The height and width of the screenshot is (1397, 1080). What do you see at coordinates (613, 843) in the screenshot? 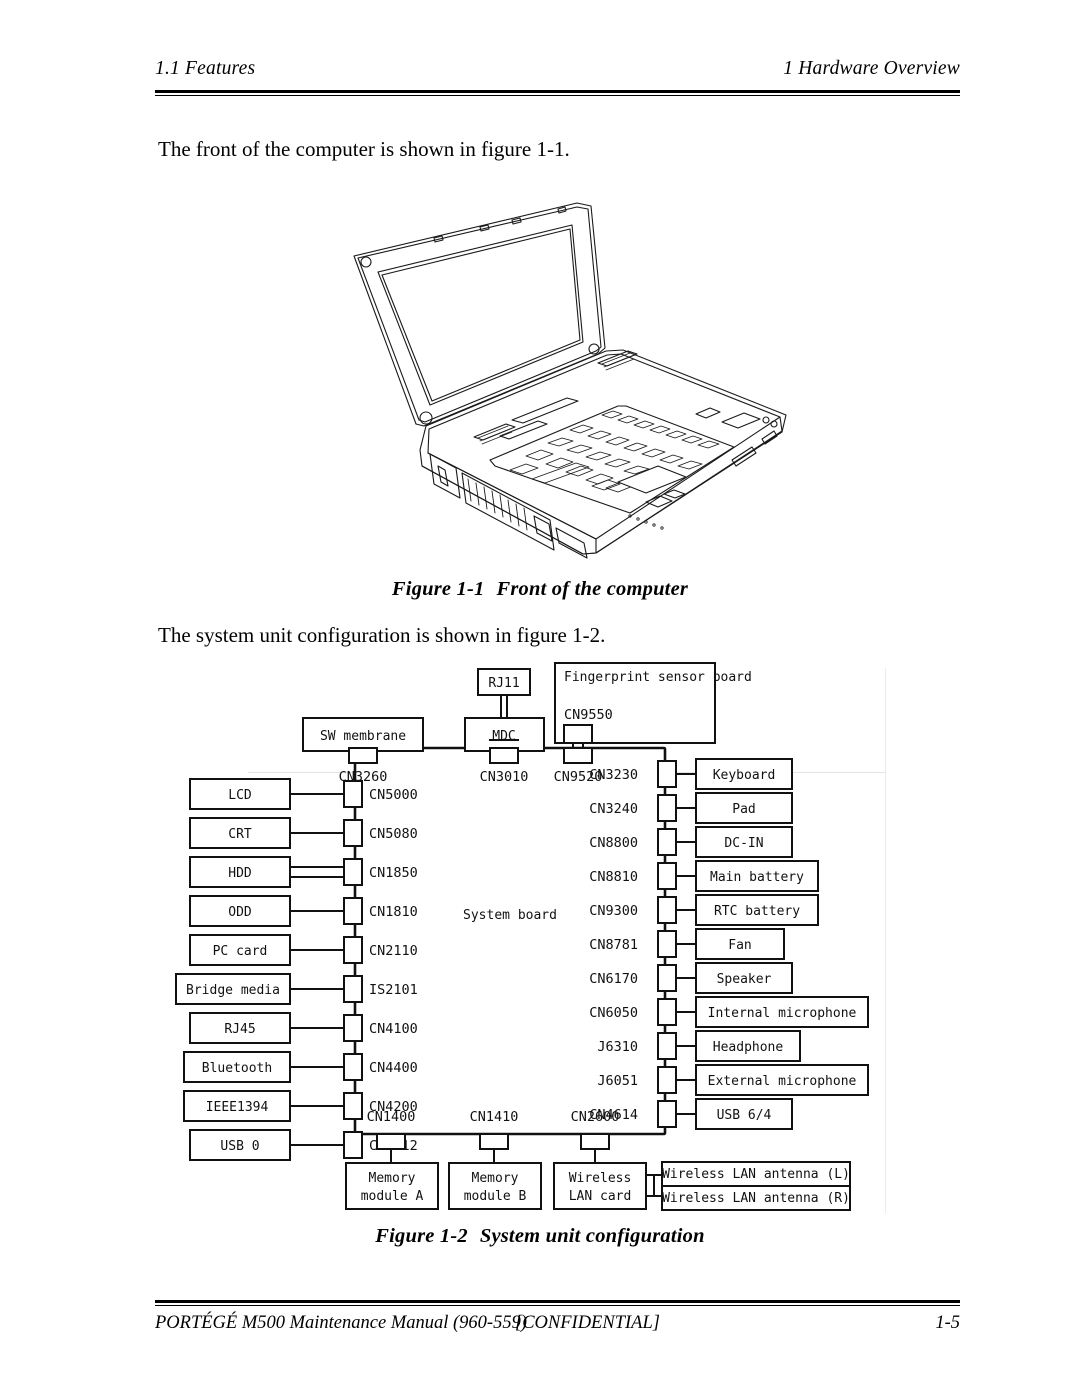
I see `connector-cn8800: CN8800` at bounding box center [613, 843].